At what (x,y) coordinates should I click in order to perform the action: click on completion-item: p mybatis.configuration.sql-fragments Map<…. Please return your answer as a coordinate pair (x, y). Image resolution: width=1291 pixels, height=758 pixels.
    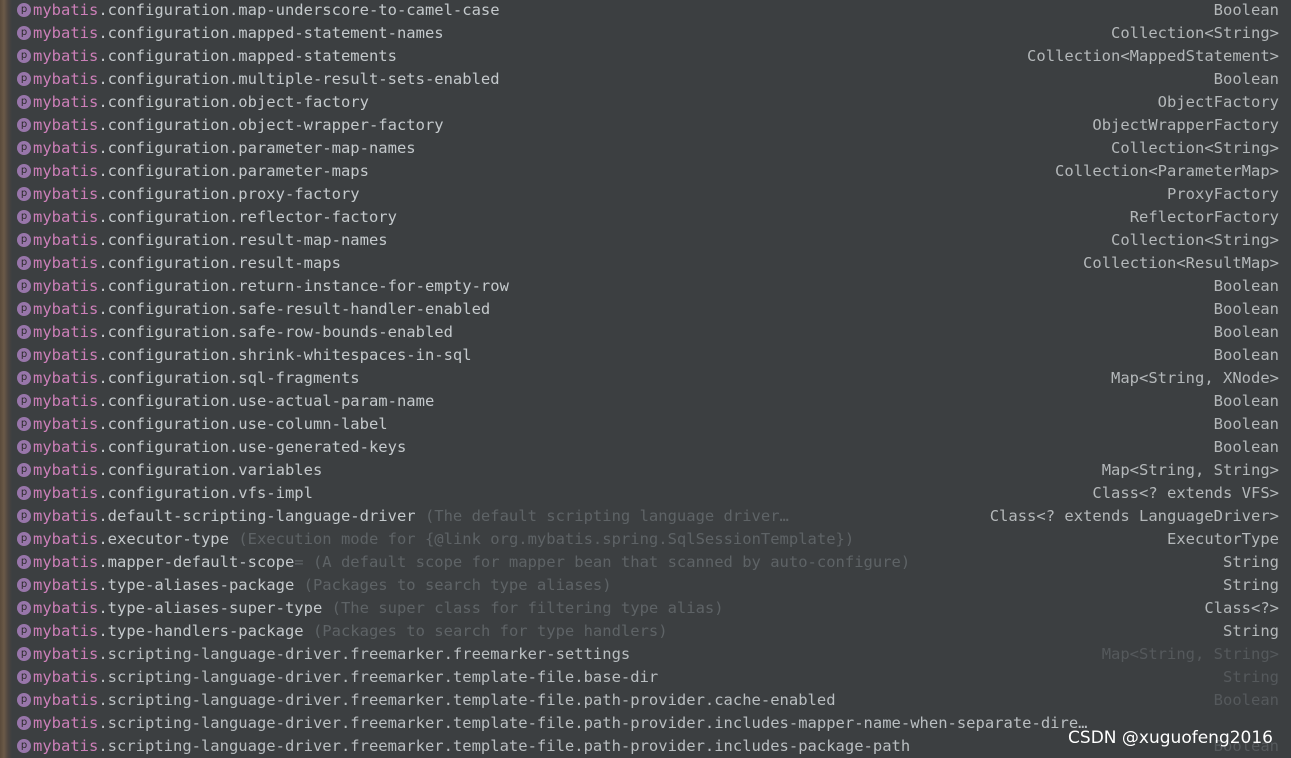
    Looking at the image, I should click on (645, 378).